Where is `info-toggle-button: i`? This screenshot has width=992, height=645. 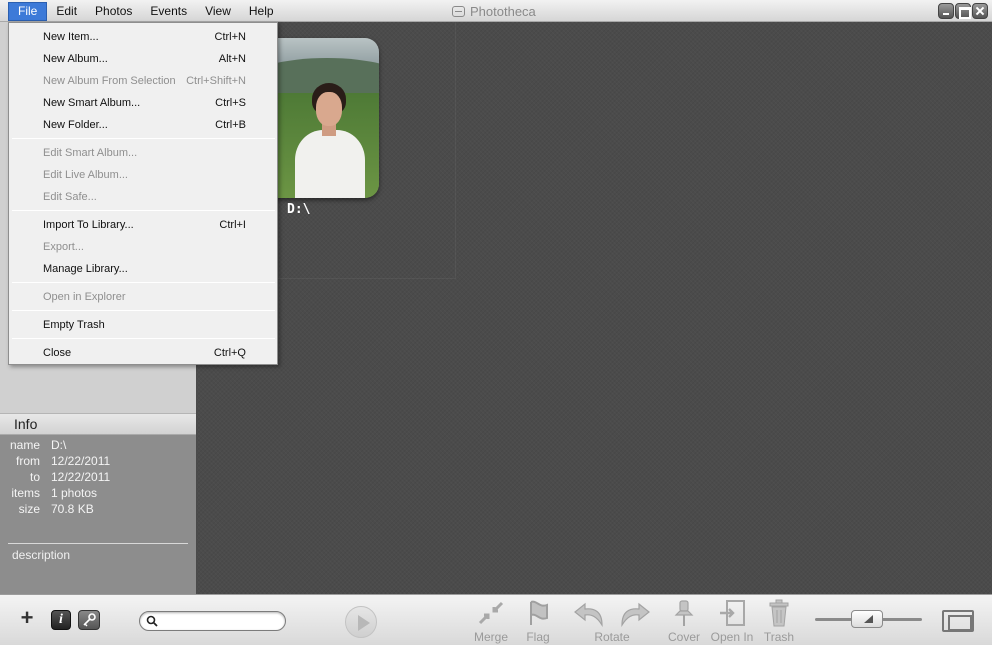
info-toggle-button: i is located at coordinates (61, 620).